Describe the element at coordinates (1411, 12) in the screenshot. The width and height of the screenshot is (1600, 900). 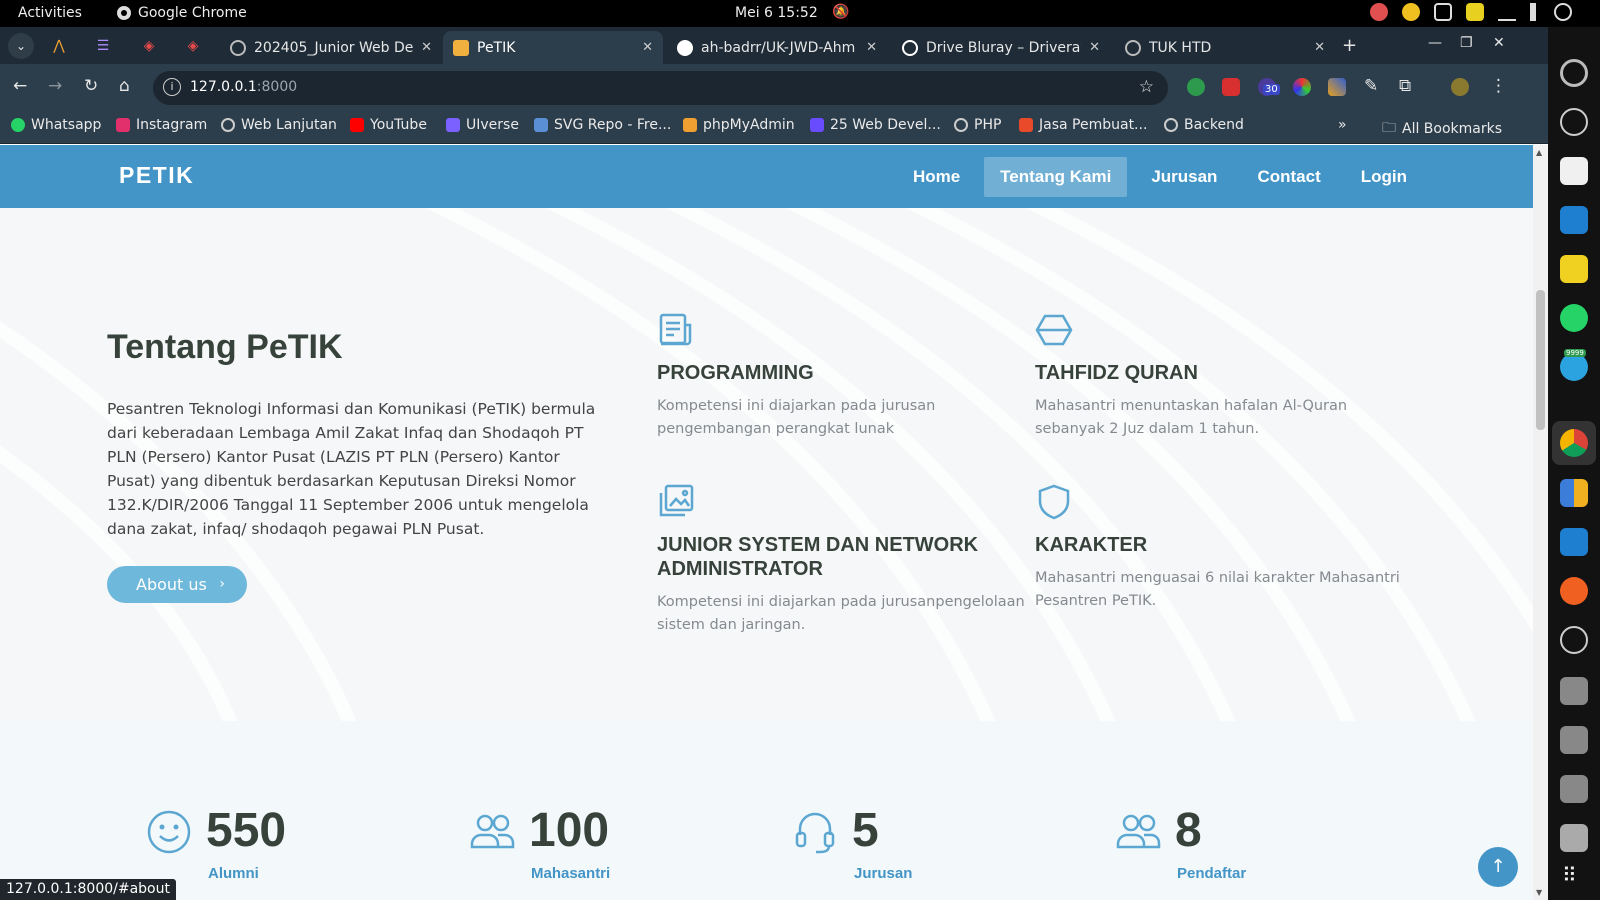
I see `tray-chrome-icon` at that location.